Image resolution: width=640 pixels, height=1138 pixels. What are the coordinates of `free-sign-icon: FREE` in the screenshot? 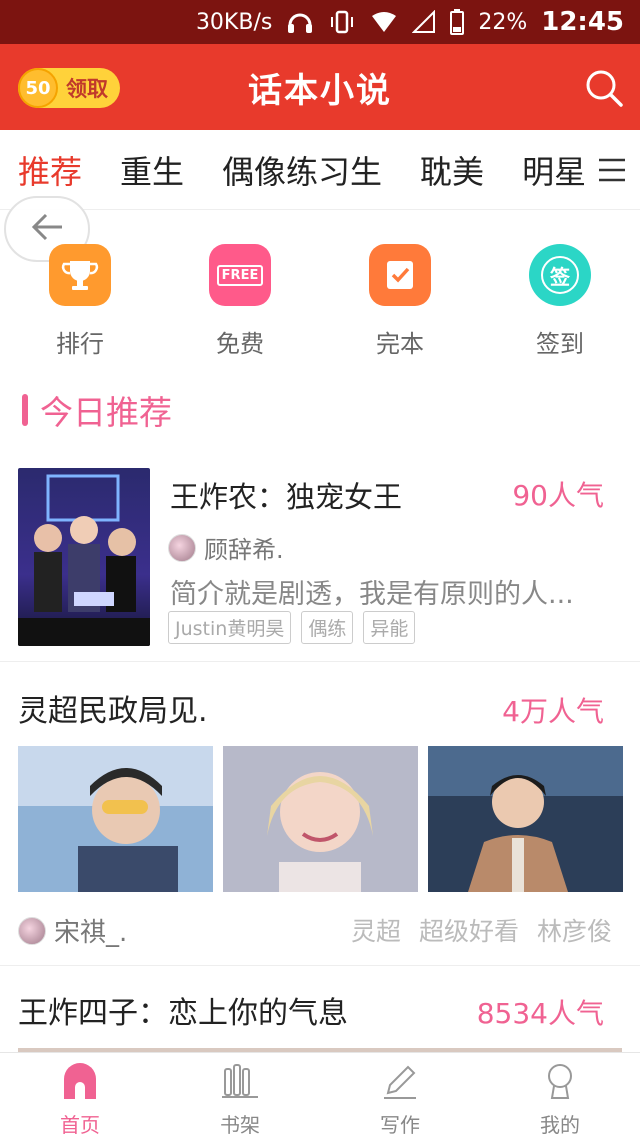 It's located at (240, 275).